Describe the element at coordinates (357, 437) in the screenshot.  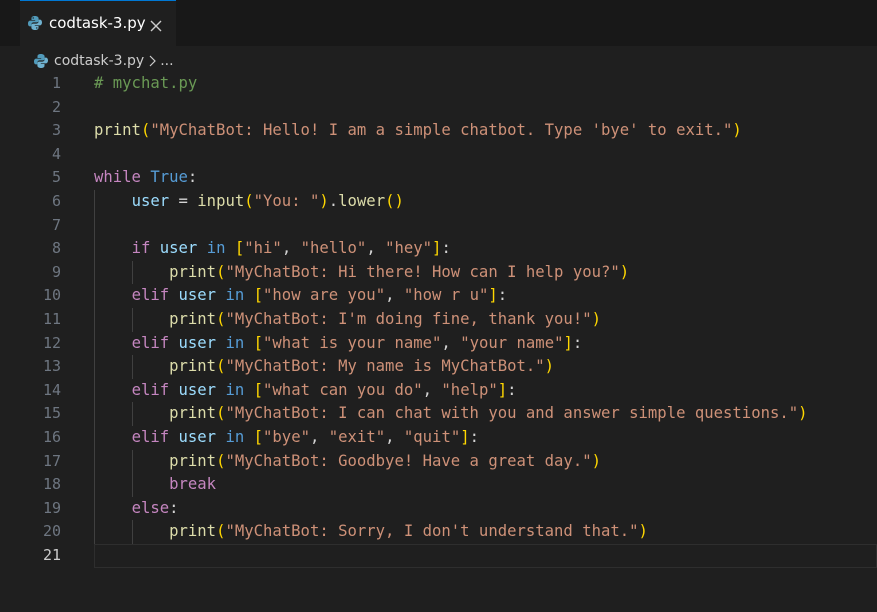
I see `code-token: "exit"` at that location.